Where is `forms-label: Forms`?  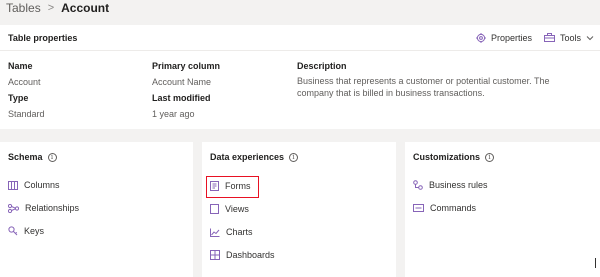
forms-label: Forms is located at coordinates (238, 186).